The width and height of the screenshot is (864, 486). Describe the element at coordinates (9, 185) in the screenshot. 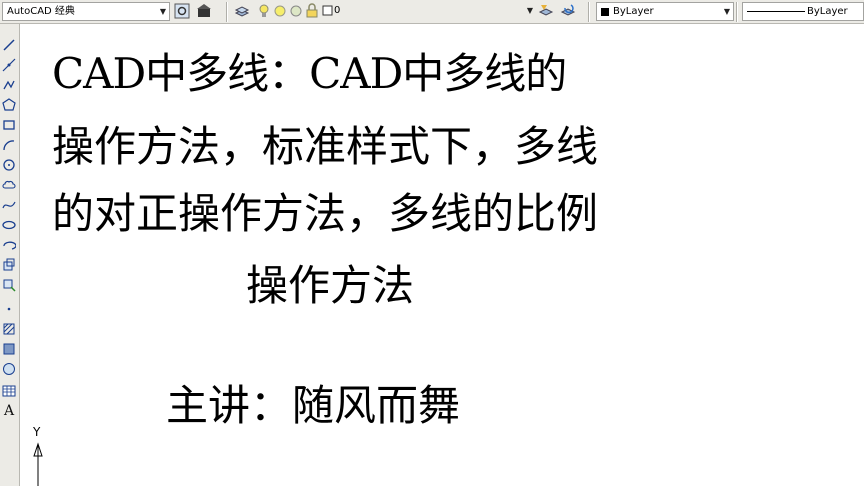

I see `revision-cloud-icon` at that location.